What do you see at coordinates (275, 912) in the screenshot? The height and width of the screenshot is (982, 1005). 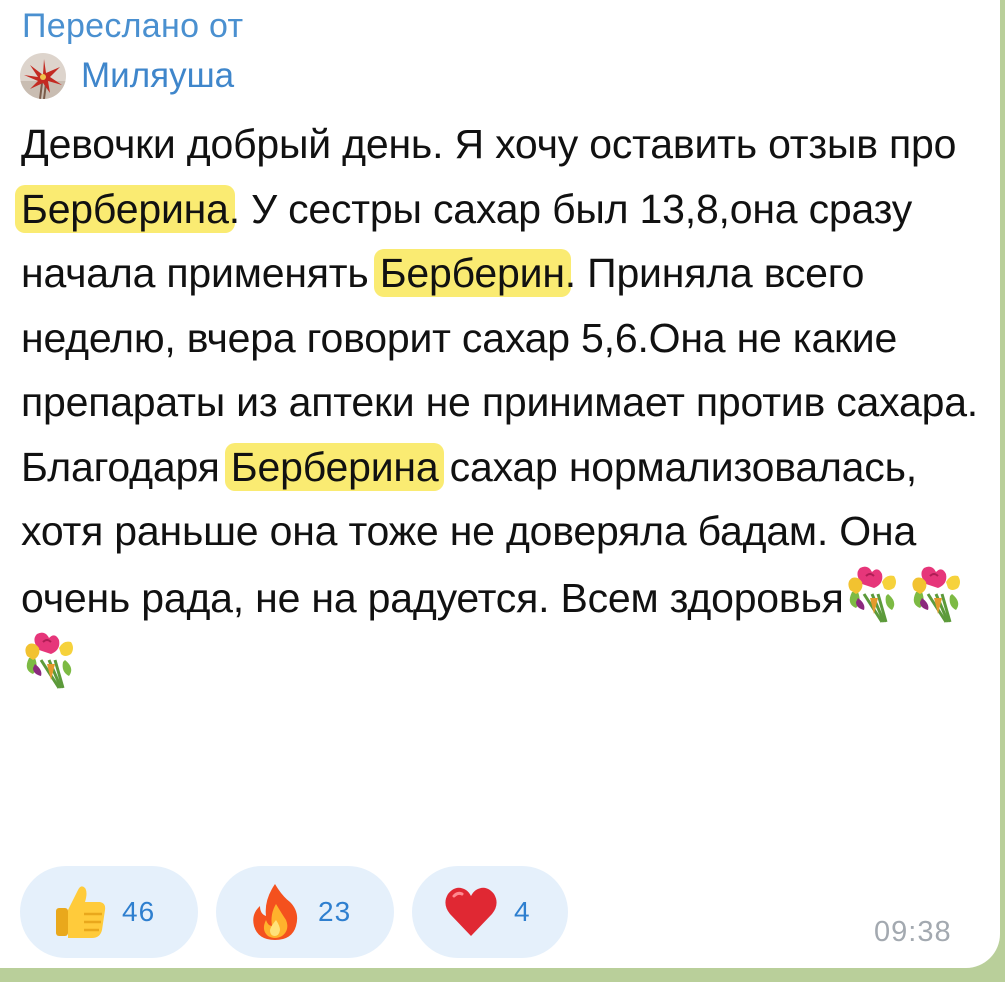 I see `fire-icon` at bounding box center [275, 912].